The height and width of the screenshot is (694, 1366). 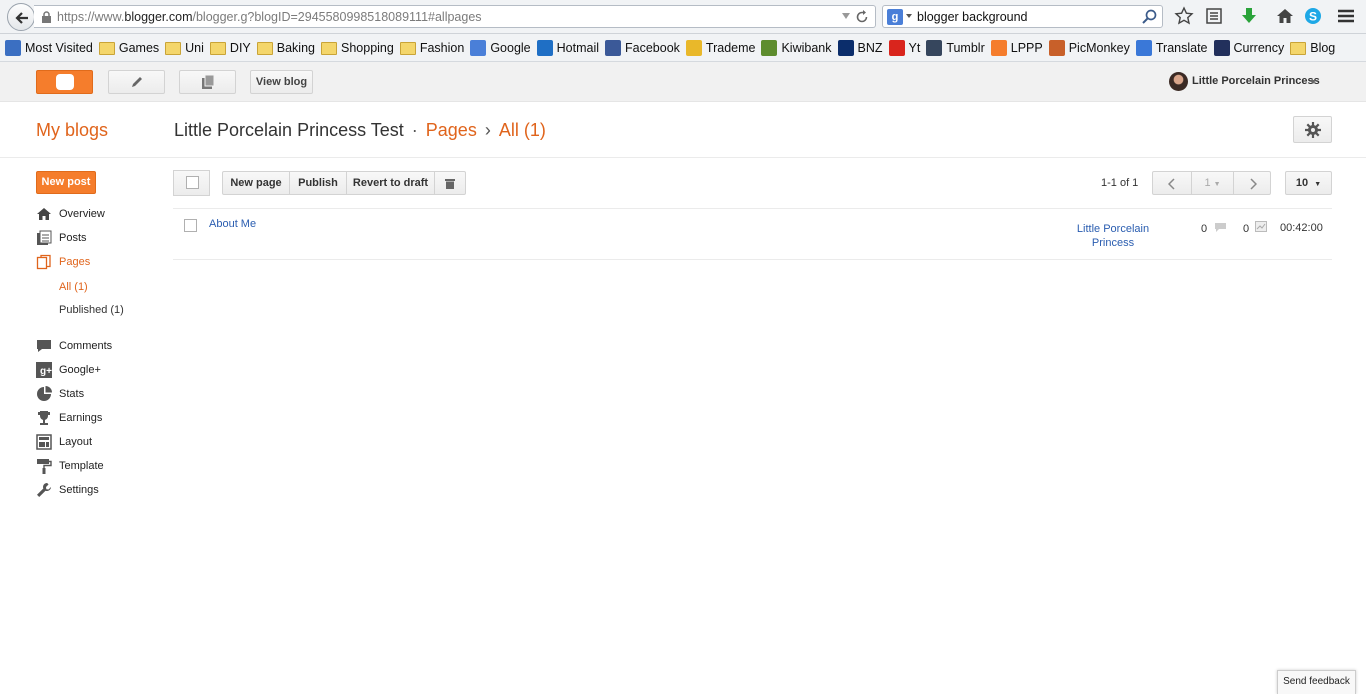 What do you see at coordinates (1113, 236) in the screenshot?
I see `author-link: Little Porcelain Princess` at bounding box center [1113, 236].